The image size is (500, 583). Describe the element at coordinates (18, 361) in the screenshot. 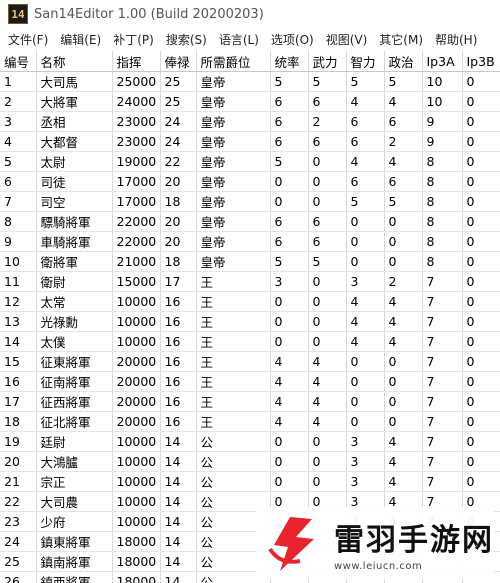

I see `table-cell: 15` at that location.